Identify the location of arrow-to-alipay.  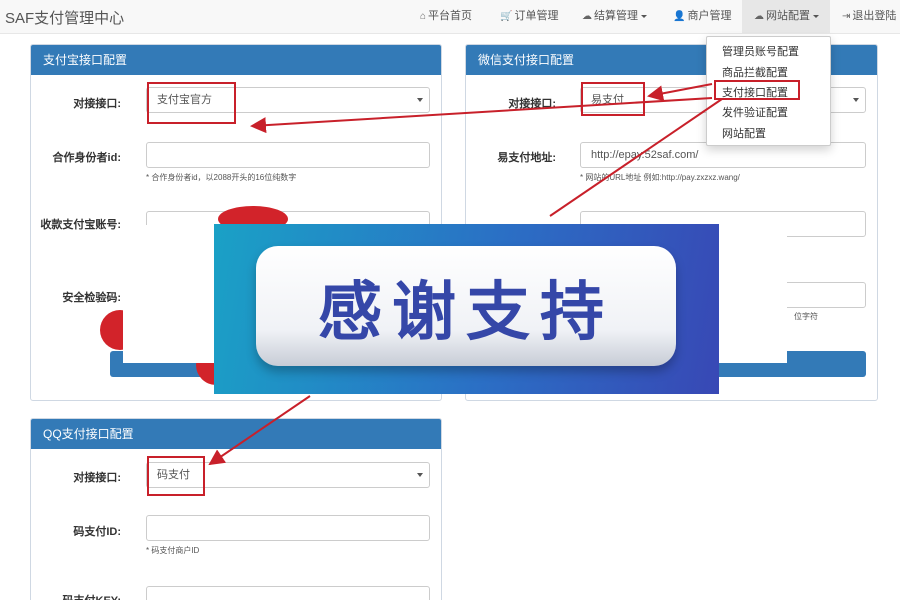
(481, 115).